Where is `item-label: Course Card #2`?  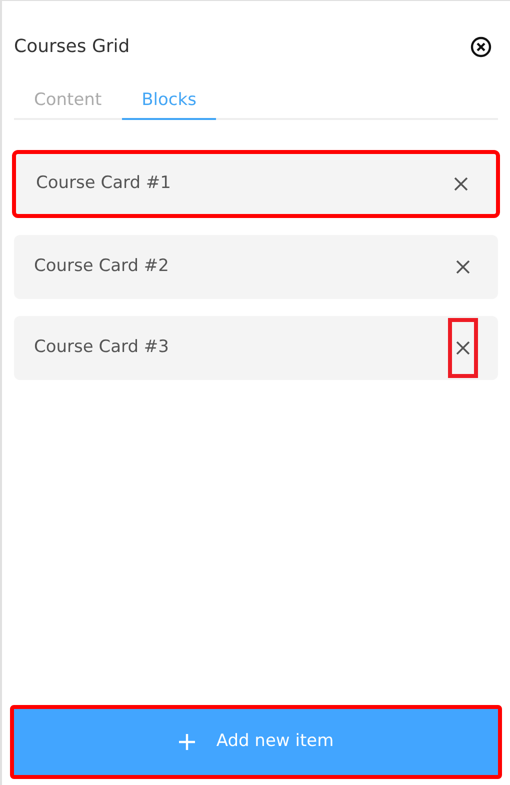
item-label: Course Card #2 is located at coordinates (101, 266).